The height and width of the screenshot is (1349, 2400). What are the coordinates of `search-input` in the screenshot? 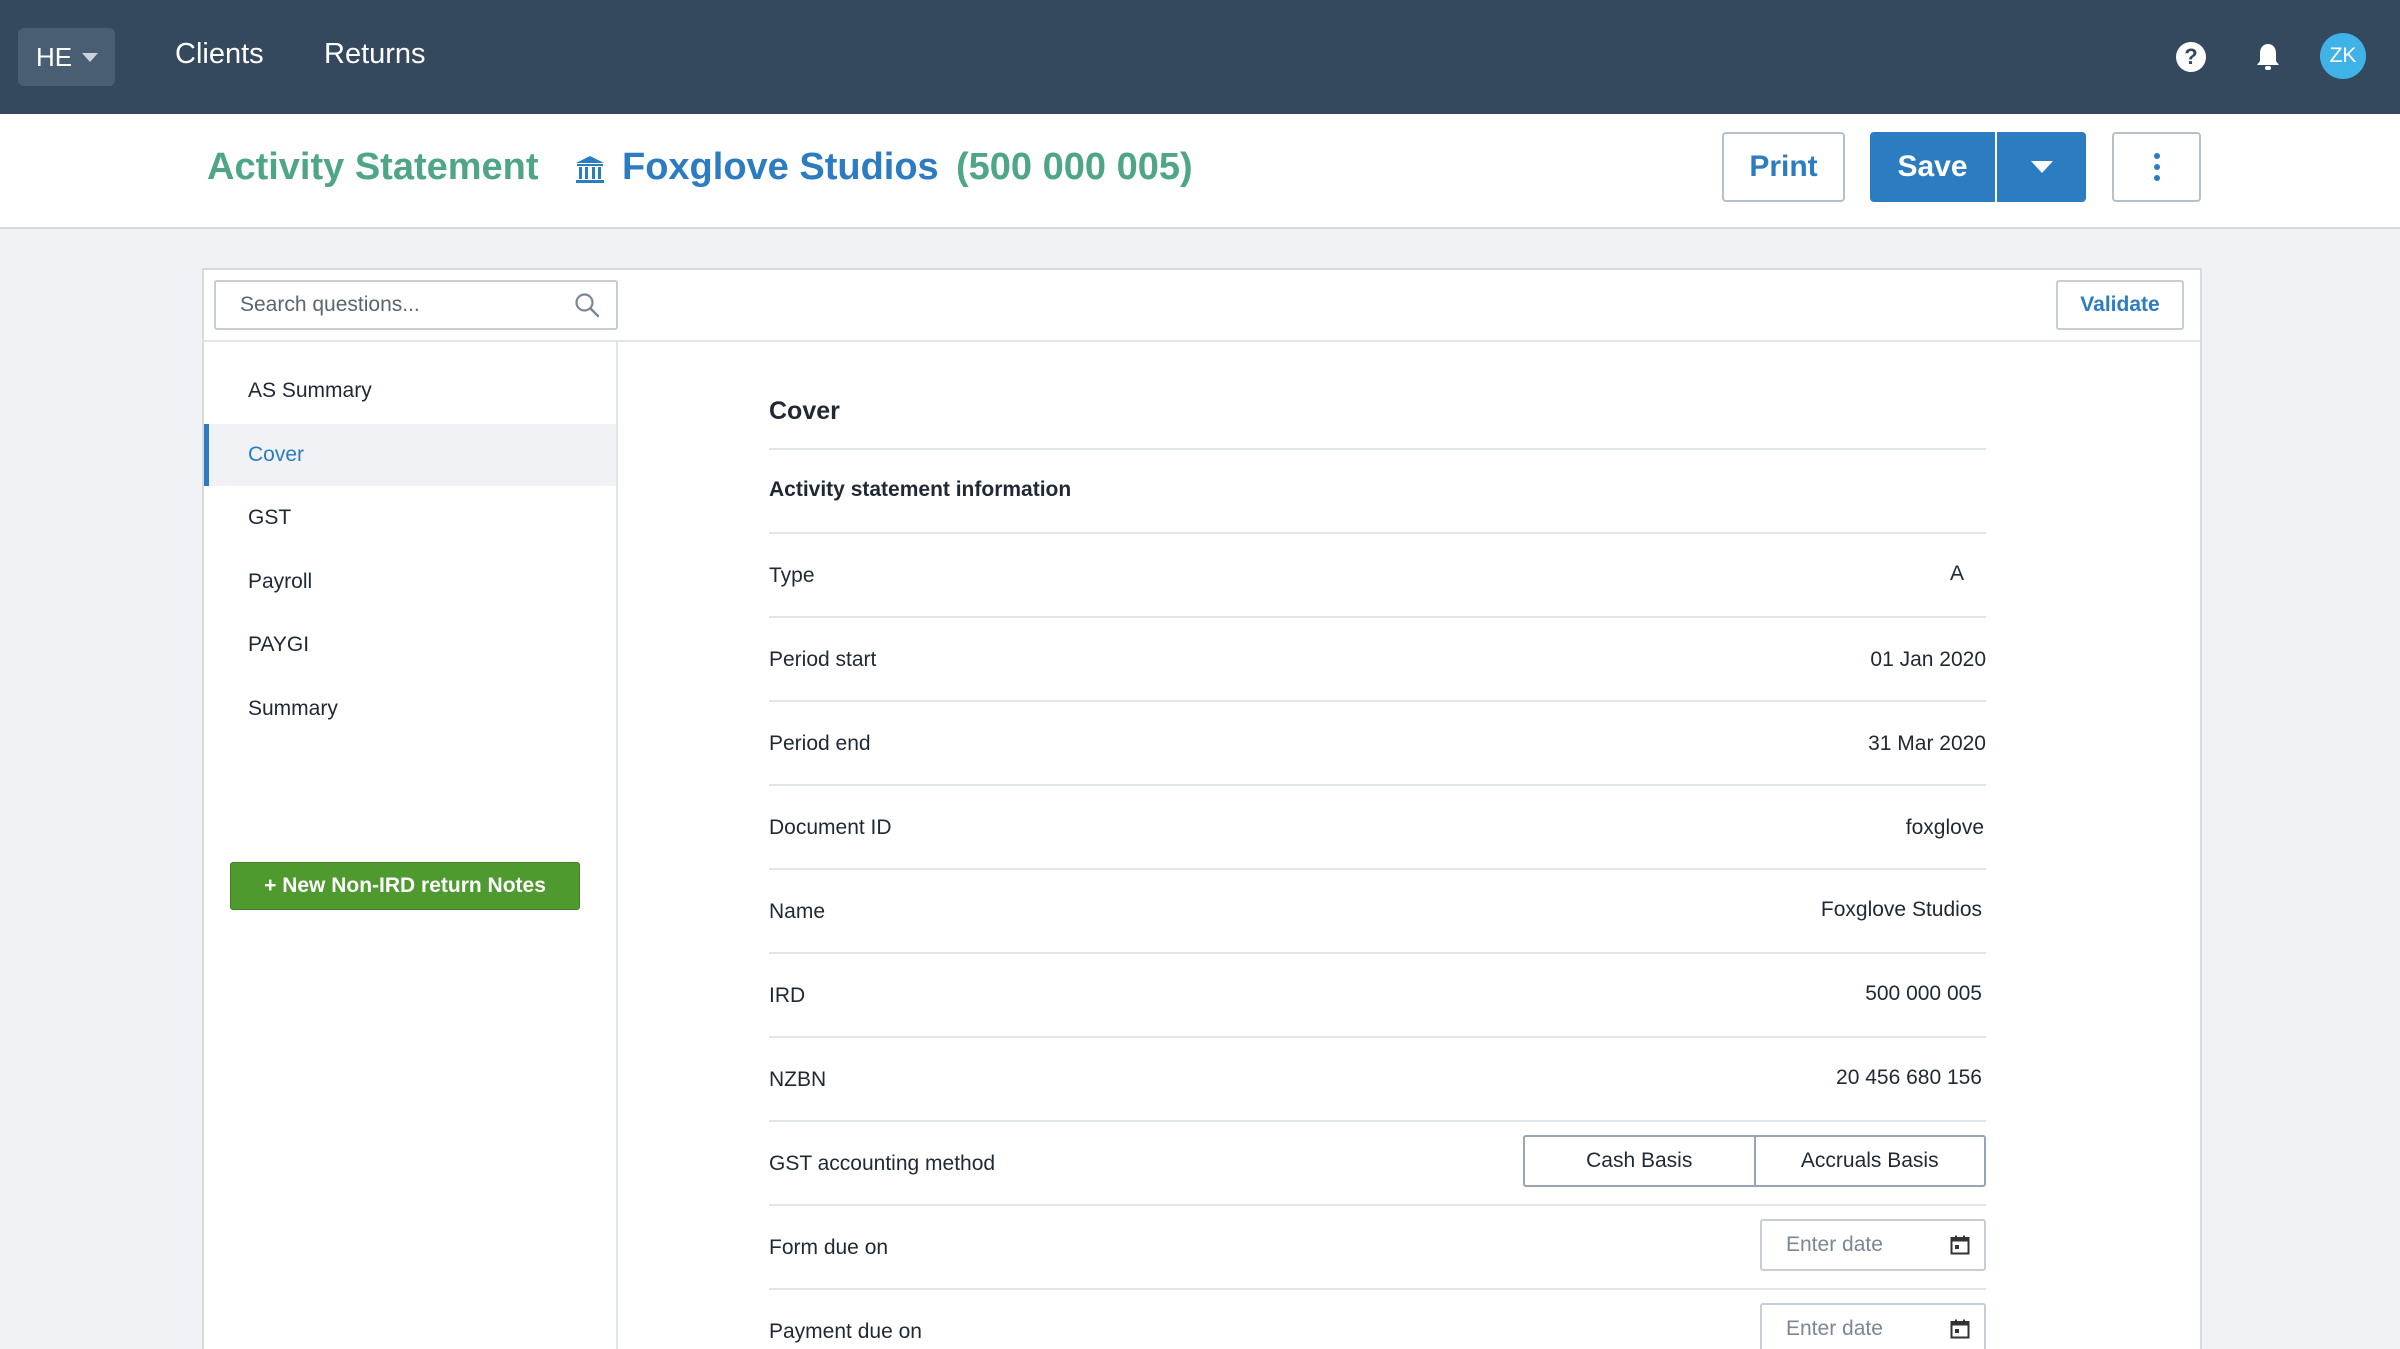 It's located at (386, 305).